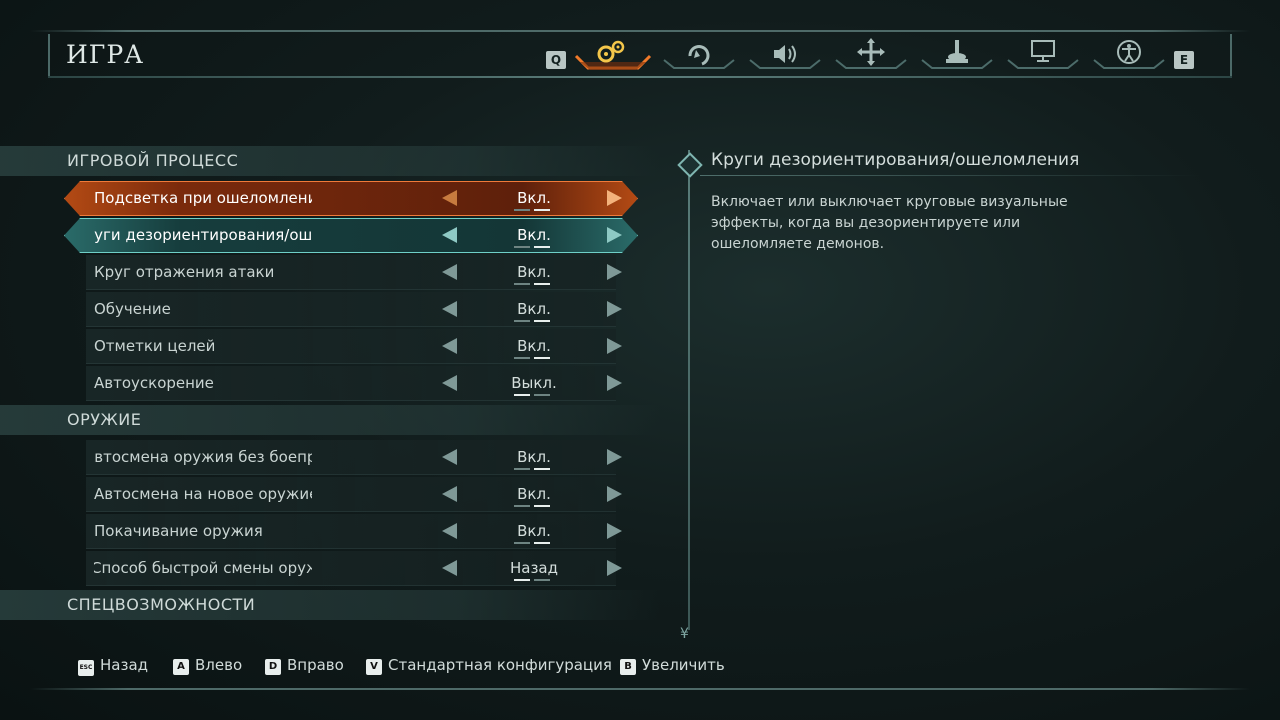  What do you see at coordinates (203, 235) in the screenshot?
I see `setting-label: Круги дезориентирования/ошеломления` at bounding box center [203, 235].